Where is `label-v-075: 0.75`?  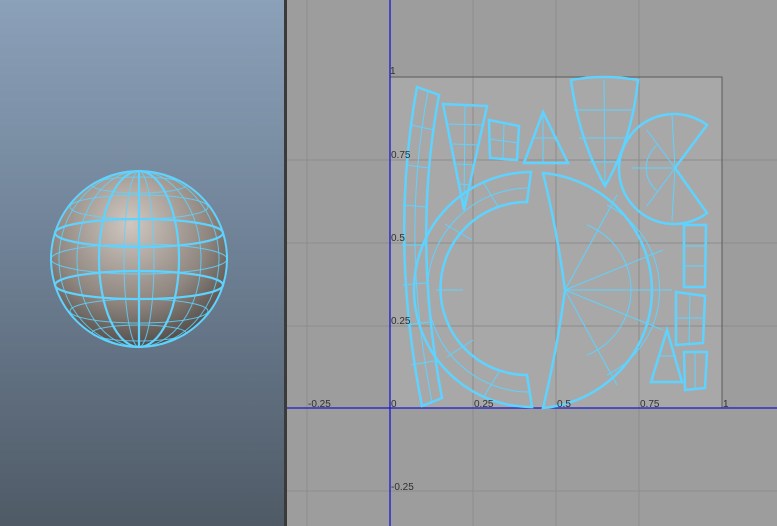
label-v-075: 0.75 is located at coordinates (401, 155).